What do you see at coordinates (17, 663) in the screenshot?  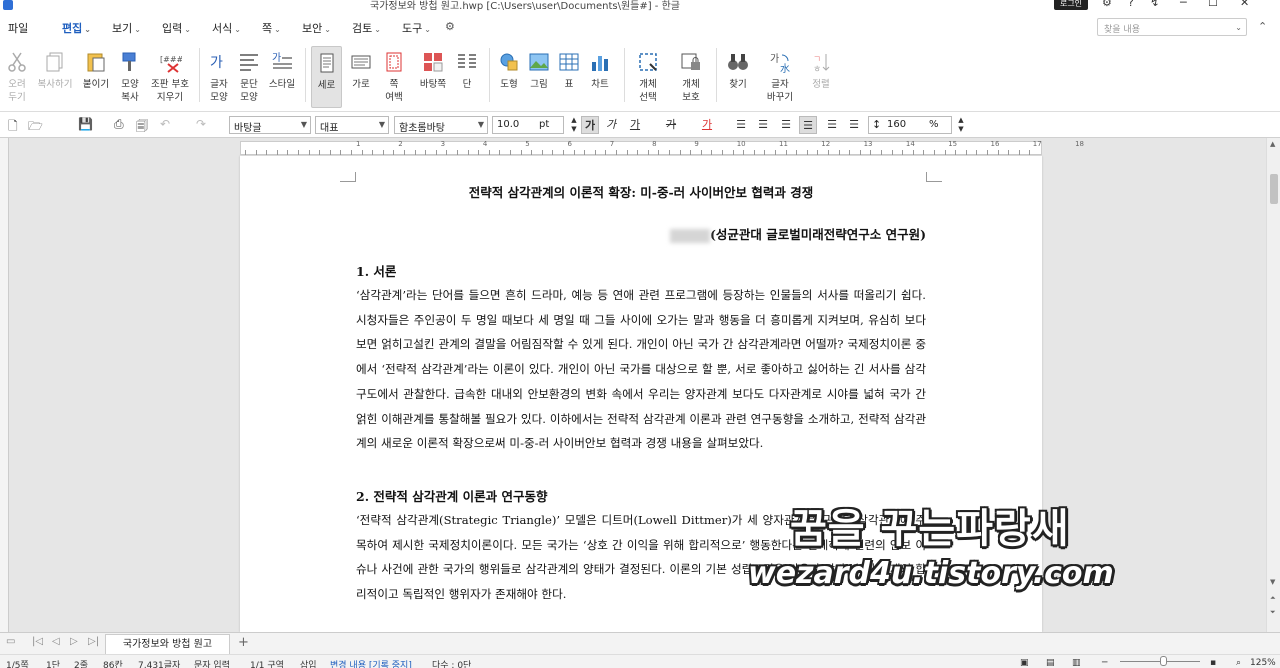 I see `status-page: 1/5쪽` at bounding box center [17, 663].